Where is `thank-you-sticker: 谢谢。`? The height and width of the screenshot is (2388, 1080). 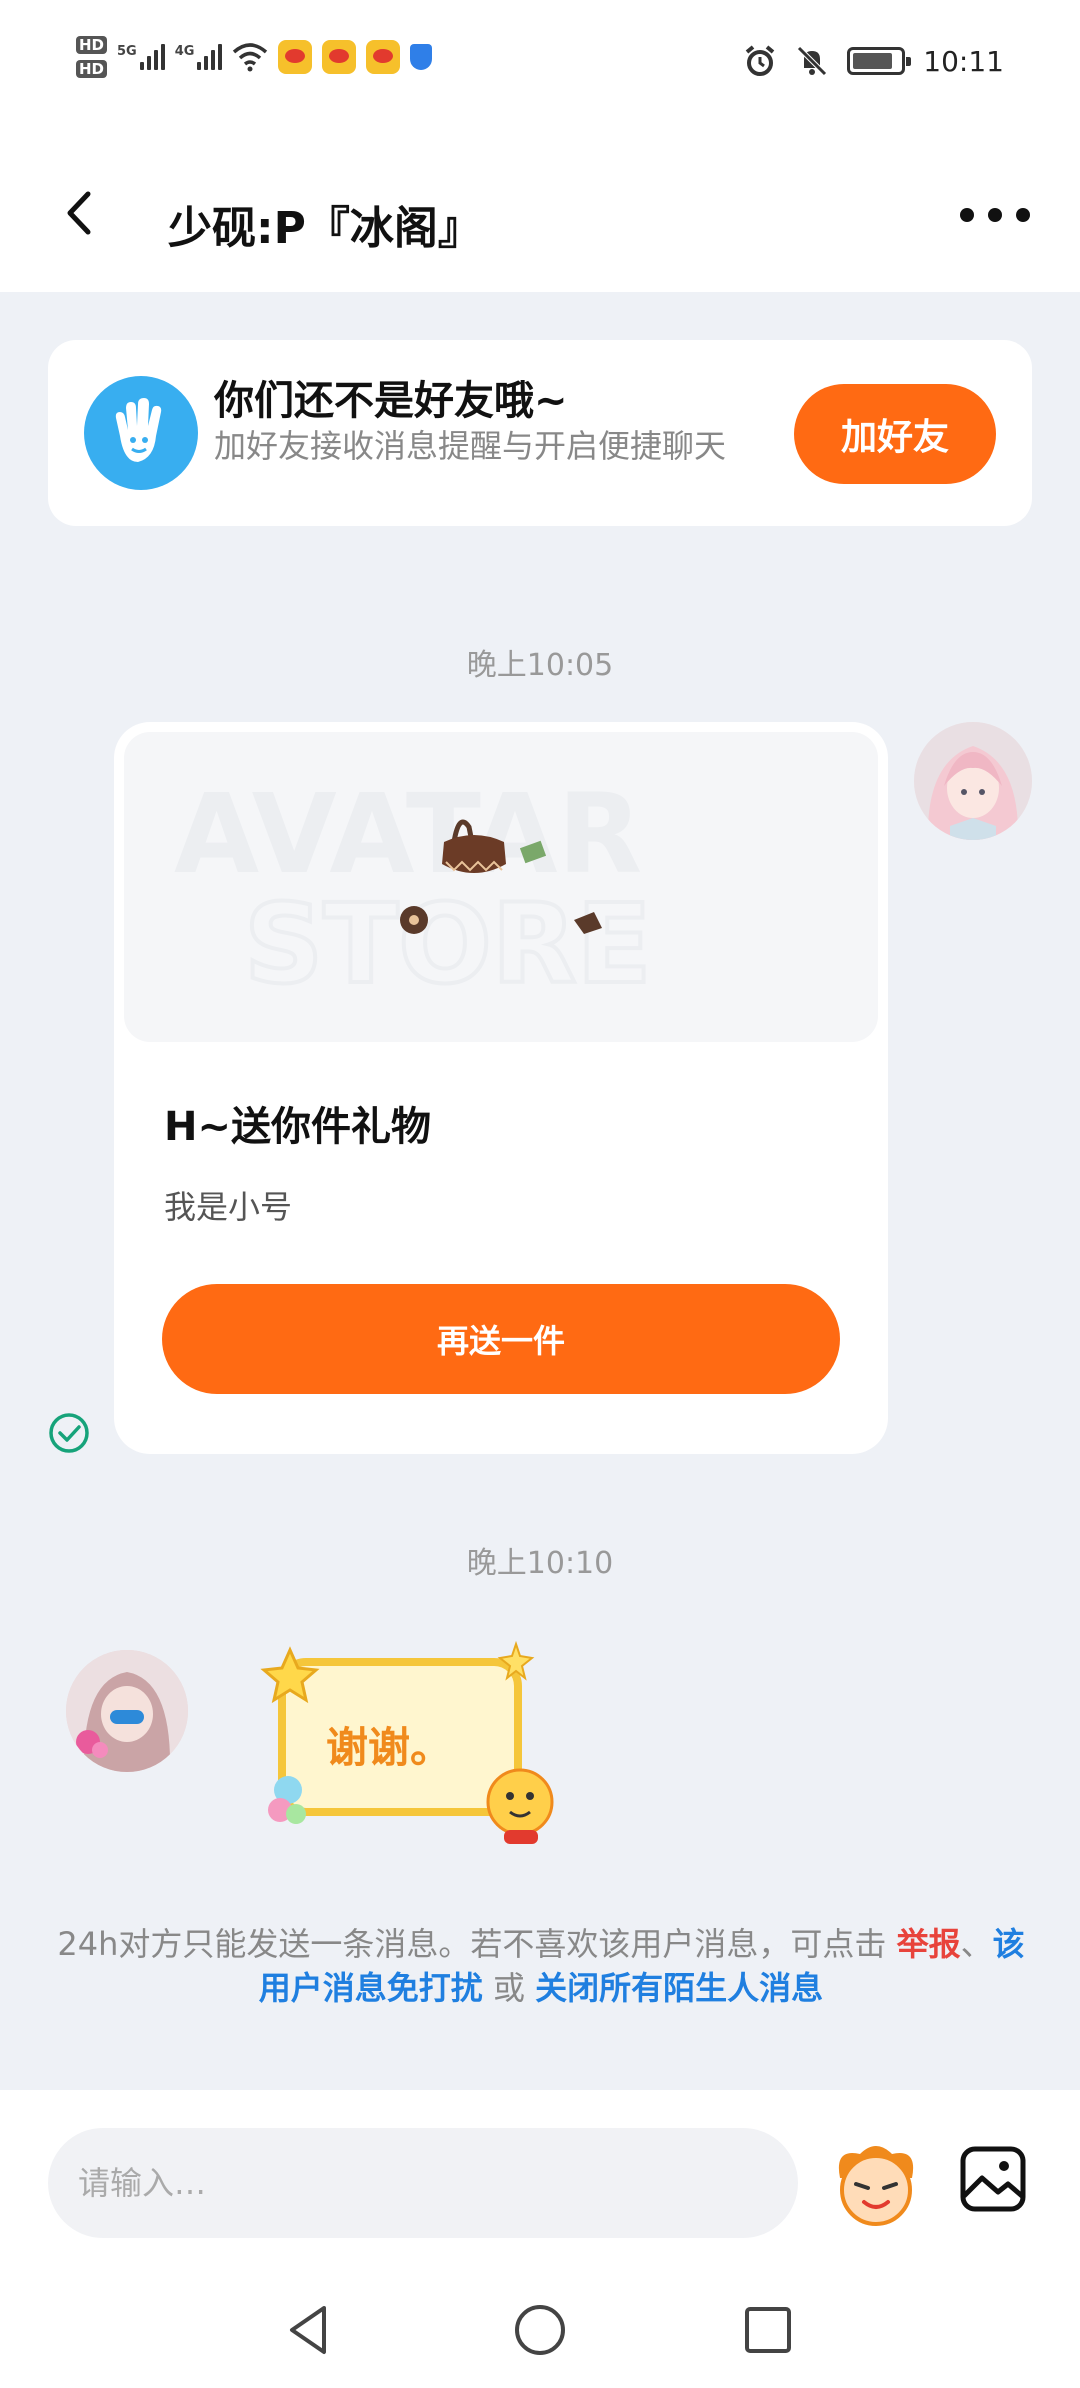 thank-you-sticker: 谢谢。 is located at coordinates (413, 1741).